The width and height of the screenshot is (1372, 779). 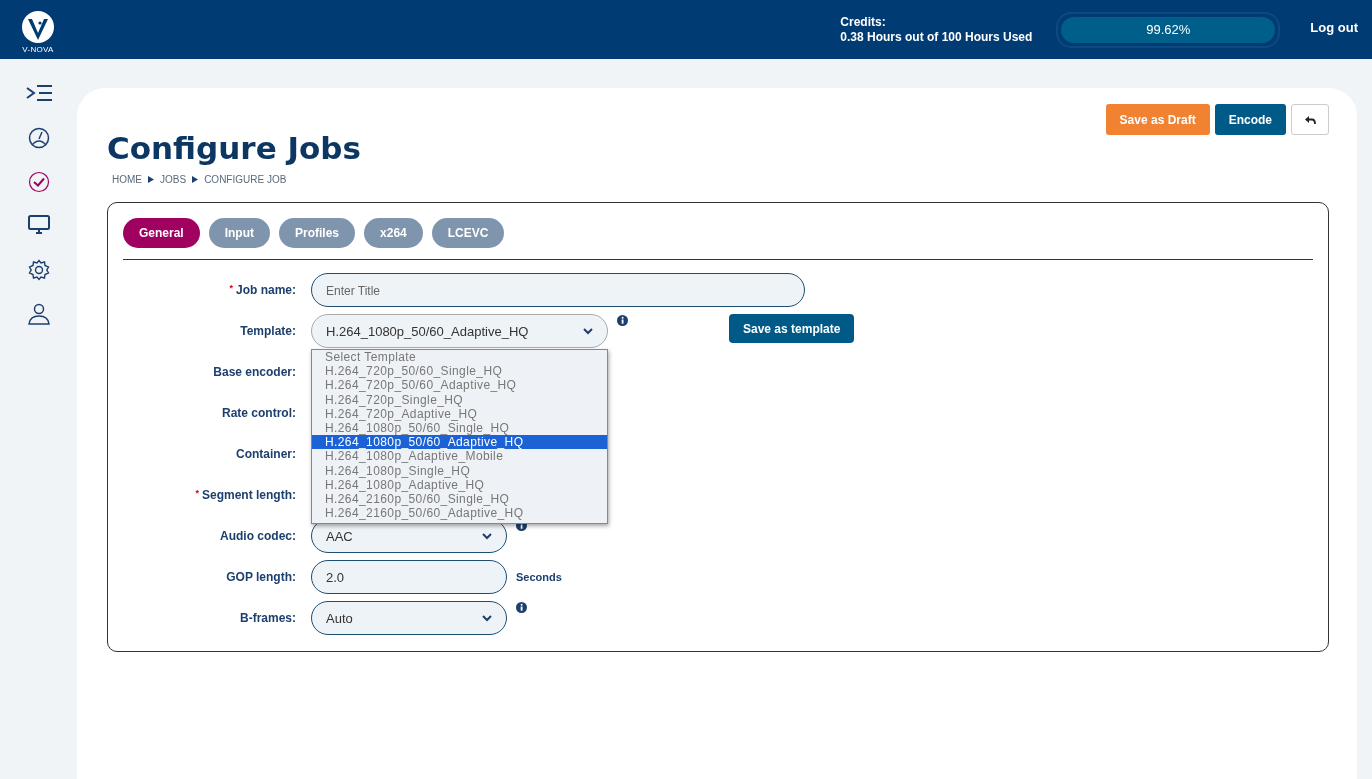 What do you see at coordinates (234, 148) in the screenshot?
I see `page-title: Configure Jobs` at bounding box center [234, 148].